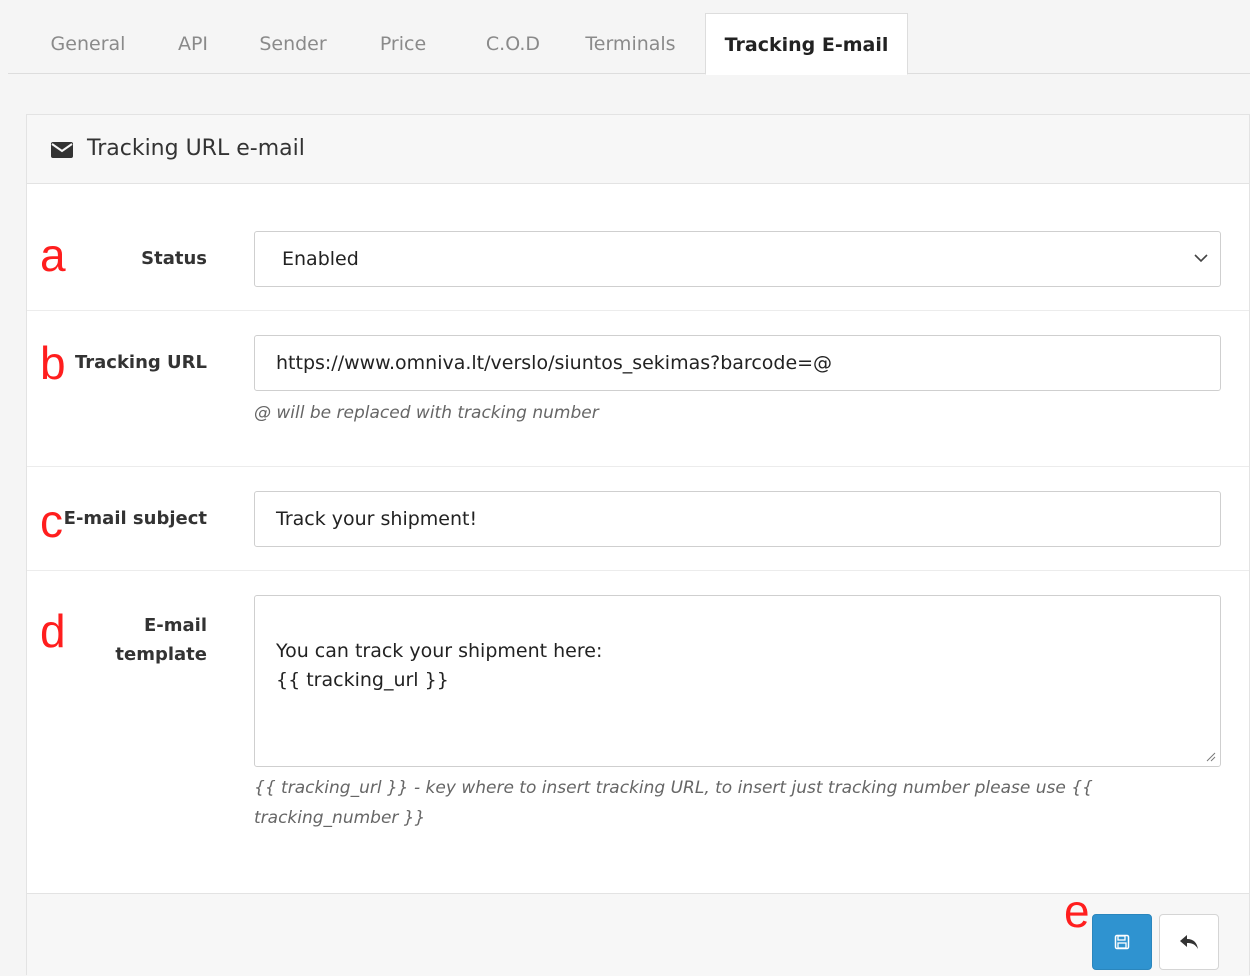 The height and width of the screenshot is (976, 1250). Describe the element at coordinates (147, 640) in the screenshot. I see `email-template-label: E-mail template` at that location.